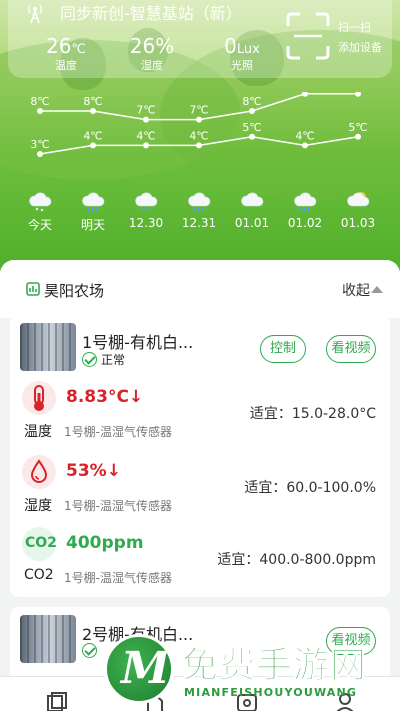  Describe the element at coordinates (39, 575) in the screenshot. I see `sensor-label: CO2` at that location.